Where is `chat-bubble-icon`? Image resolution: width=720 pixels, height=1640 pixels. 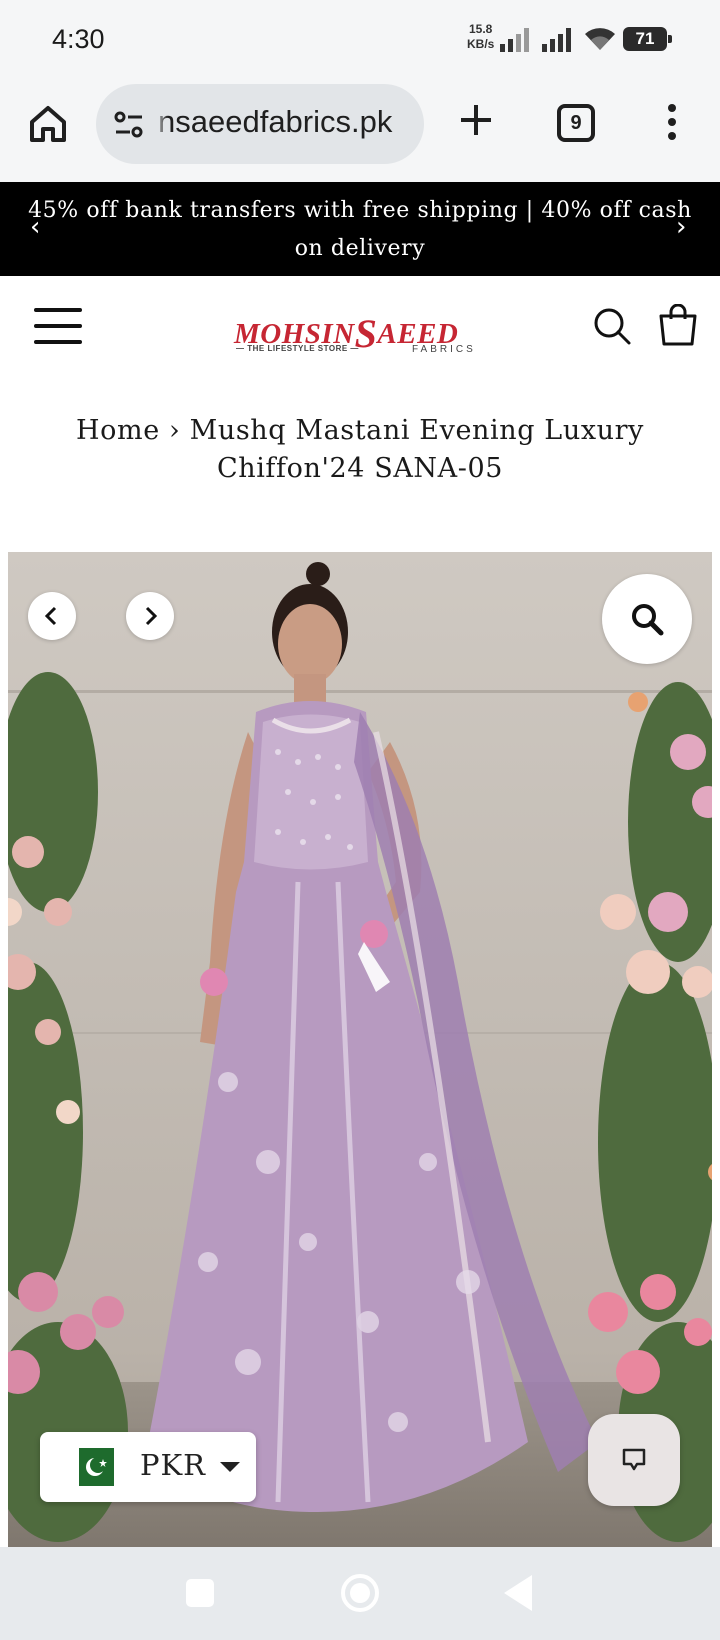
chat-bubble-icon is located at coordinates (634, 1459).